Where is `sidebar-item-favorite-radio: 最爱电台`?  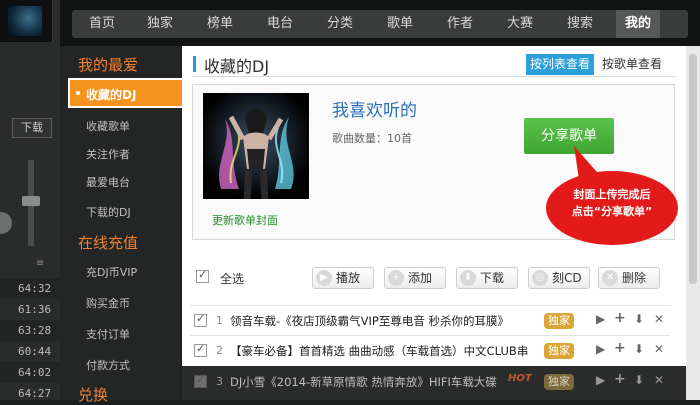
sidebar-item-favorite-radio: 最爱电台 is located at coordinates (108, 182).